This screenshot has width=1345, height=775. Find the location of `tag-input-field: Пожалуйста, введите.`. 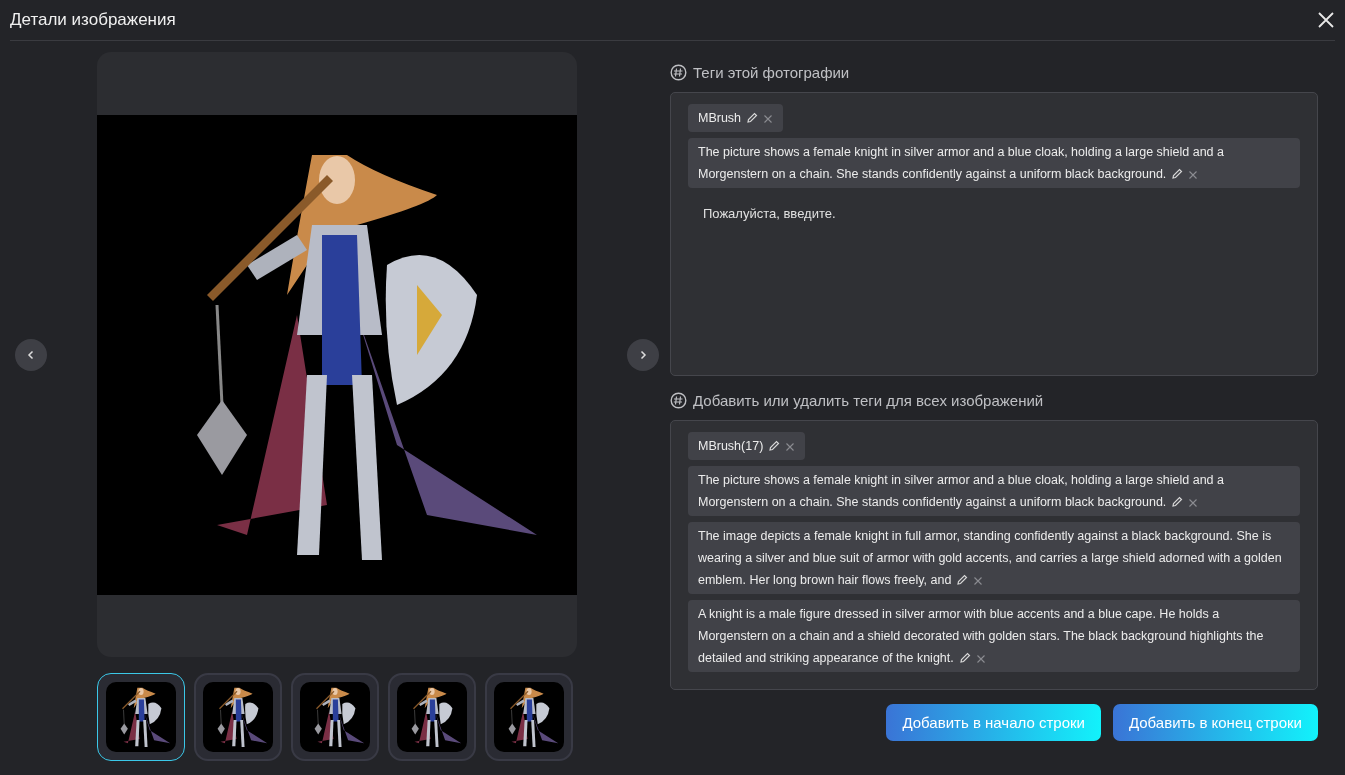

tag-input-field: Пожалуйста, введите. is located at coordinates (853, 213).